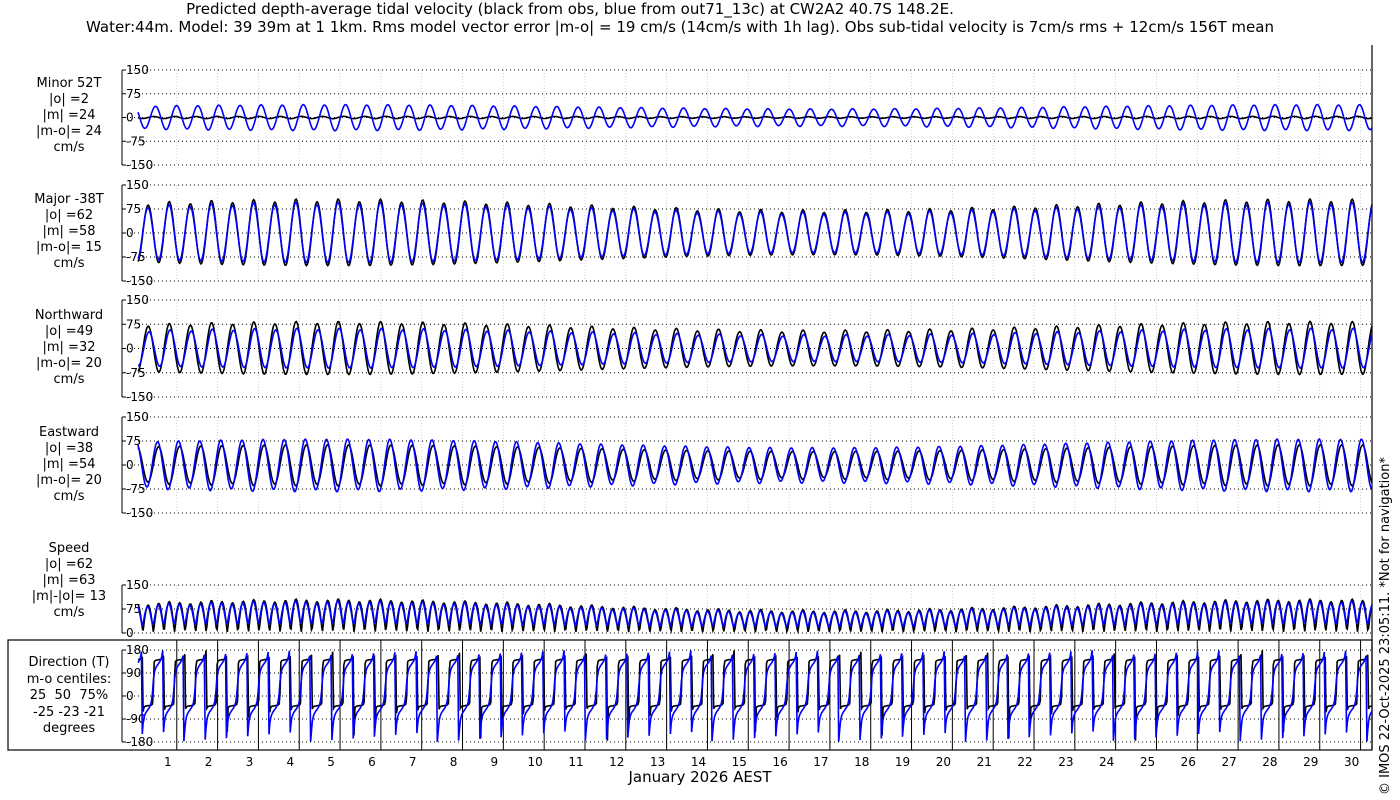  What do you see at coordinates (1024, 762) in the screenshot?
I see `x-tick-label: 22` at bounding box center [1024, 762].